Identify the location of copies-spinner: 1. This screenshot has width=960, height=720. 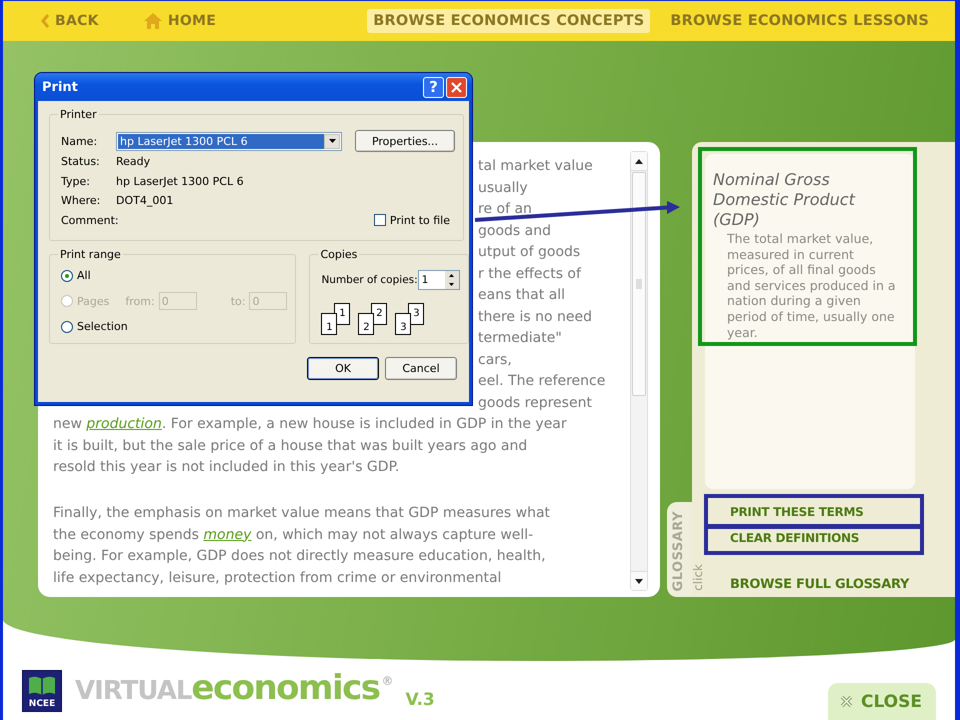
(439, 280).